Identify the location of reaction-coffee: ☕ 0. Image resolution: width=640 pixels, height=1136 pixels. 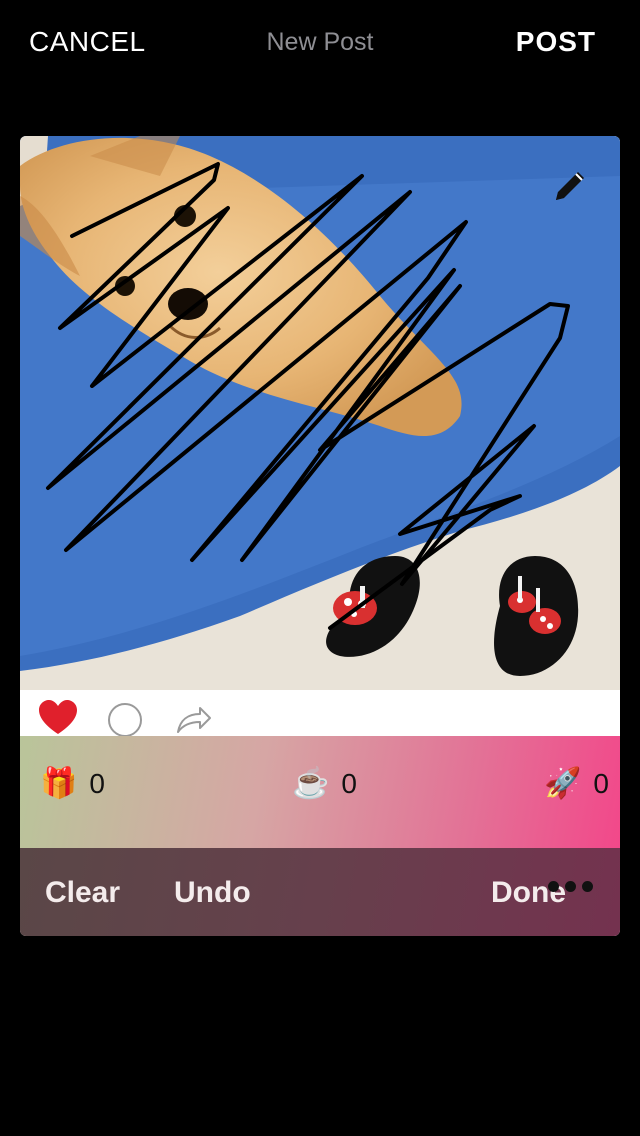
(324, 784).